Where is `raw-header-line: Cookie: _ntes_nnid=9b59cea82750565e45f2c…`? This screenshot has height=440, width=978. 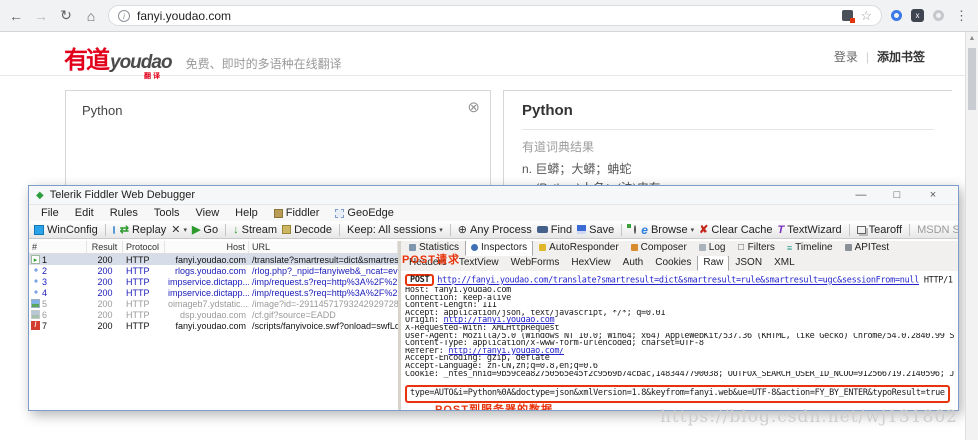
raw-header-line: Cookie: _ntes_nnid=9b59cea82750565e45f2c… is located at coordinates (679, 374).